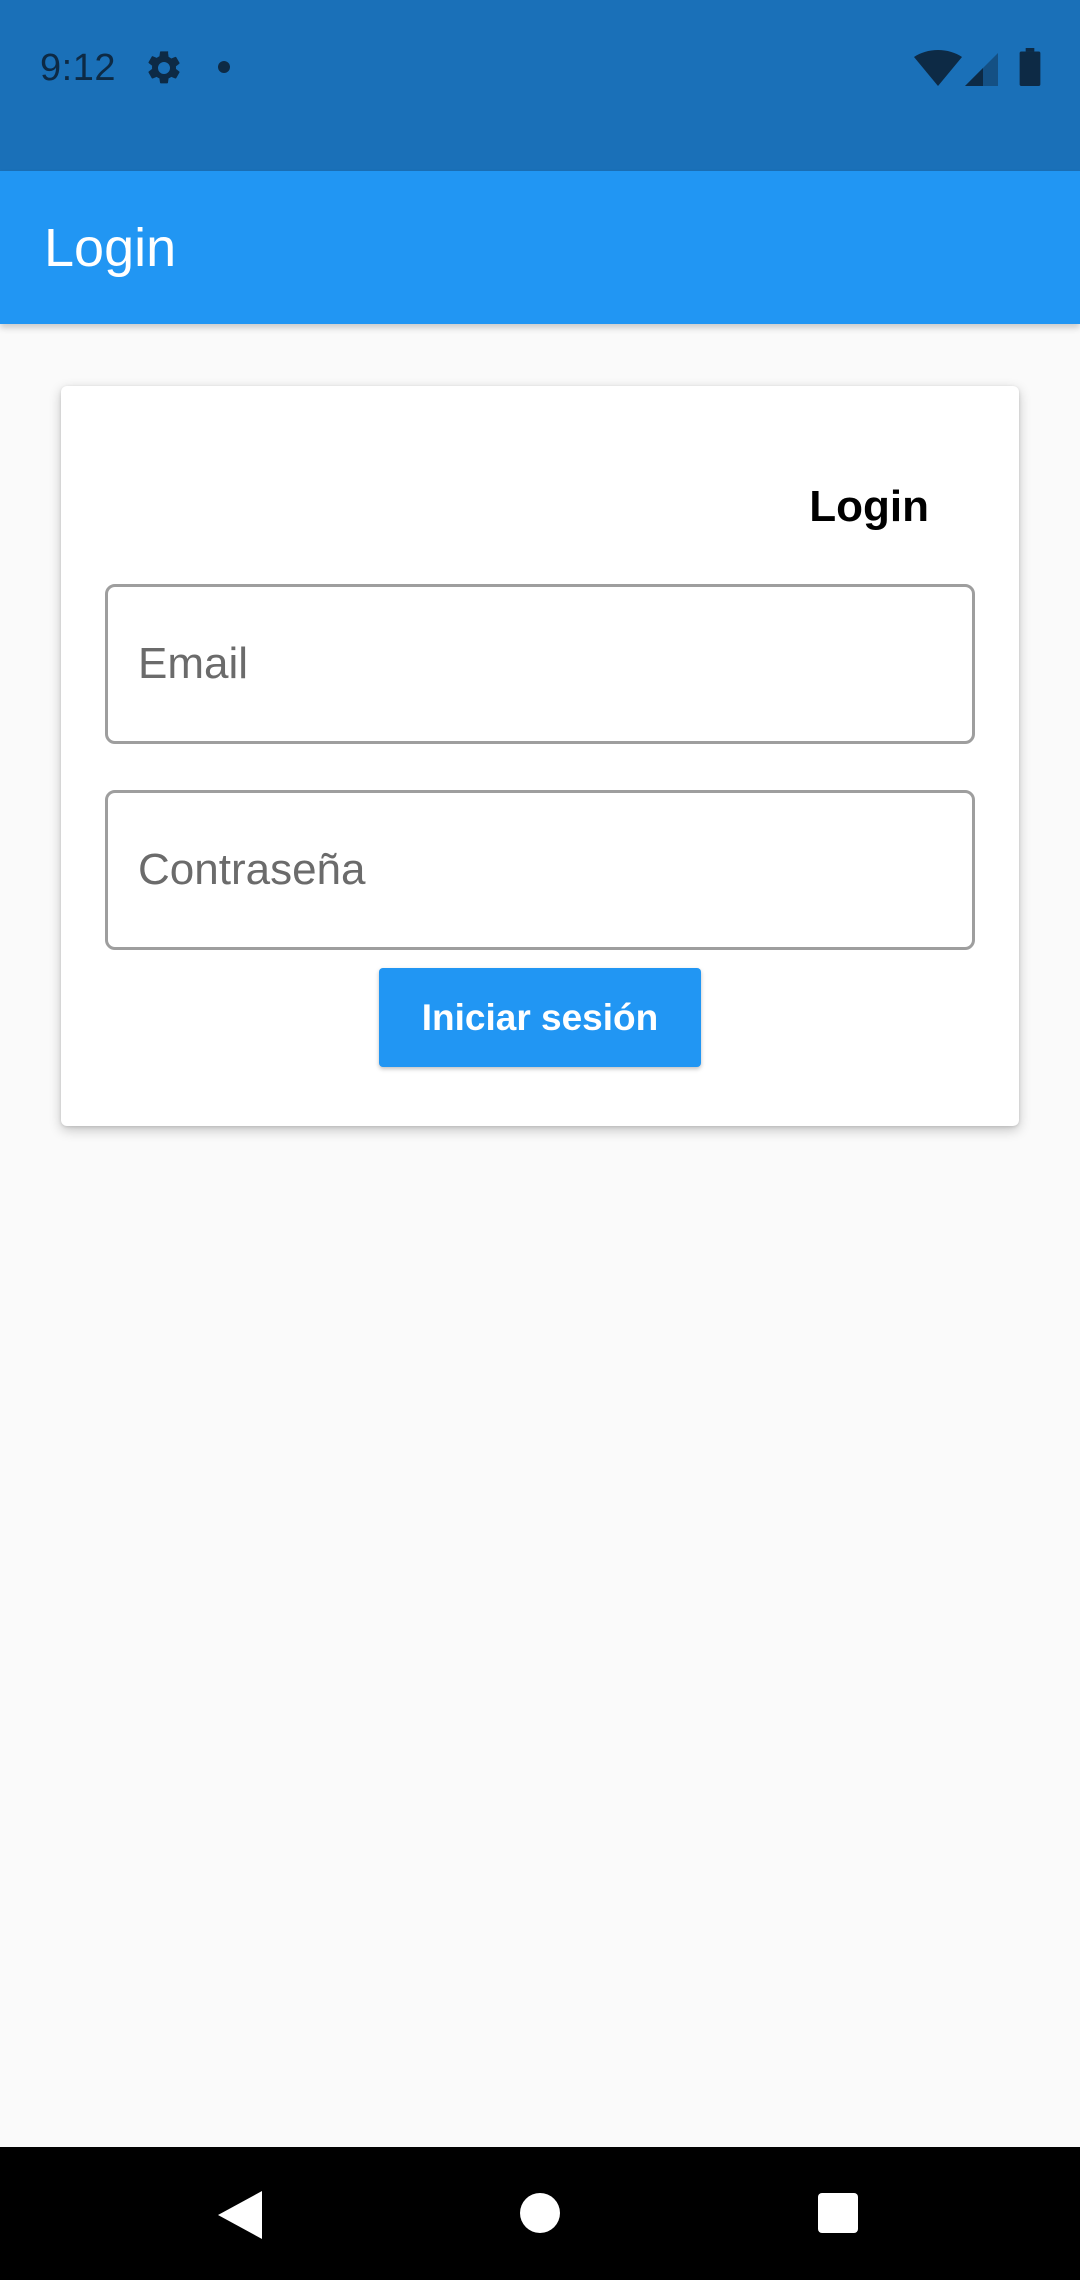 The width and height of the screenshot is (1080, 2280). I want to click on email-field, so click(540, 664).